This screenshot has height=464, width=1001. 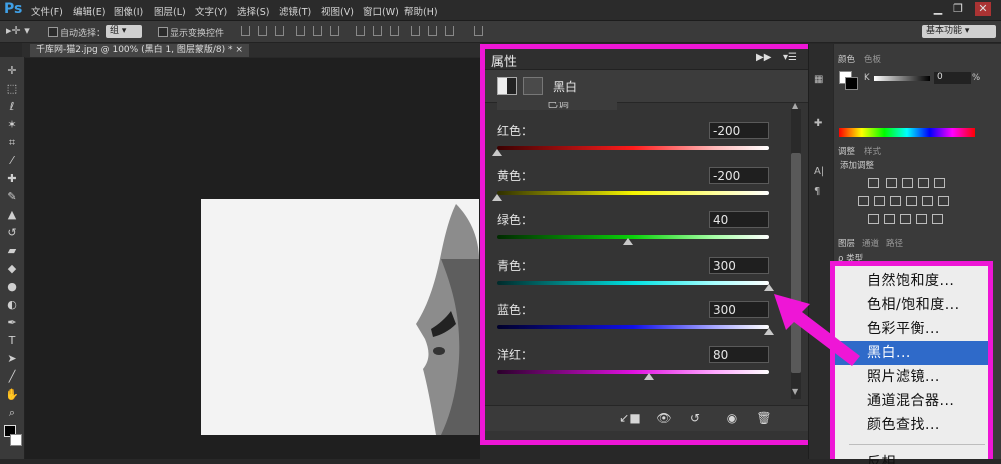 What do you see at coordinates (12, 215) in the screenshot?
I see `clone-stamp-icon: ▲` at bounding box center [12, 215].